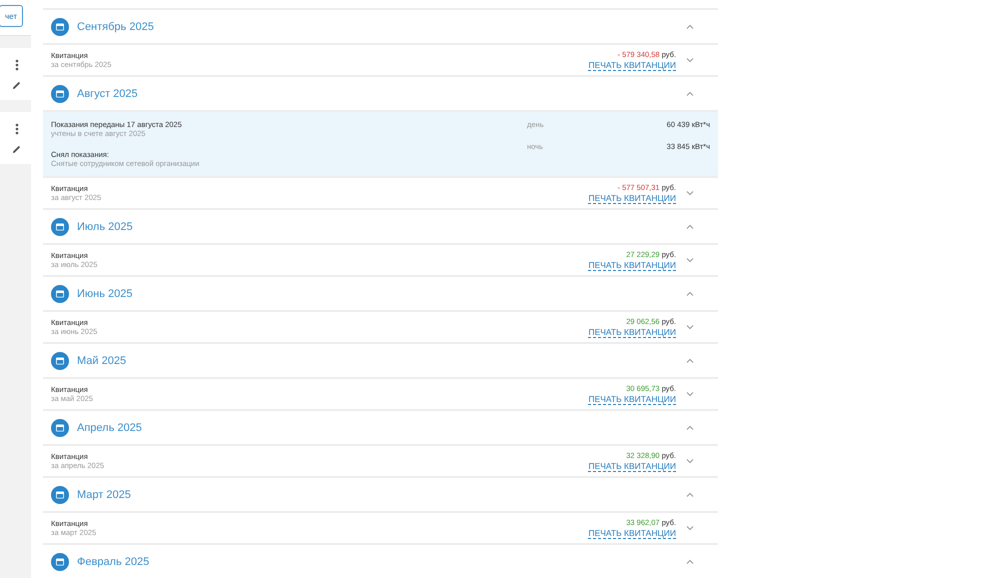 This screenshot has height=578, width=984. What do you see at coordinates (113, 562) in the screenshot?
I see `month-title: Февраль 2025` at bounding box center [113, 562].